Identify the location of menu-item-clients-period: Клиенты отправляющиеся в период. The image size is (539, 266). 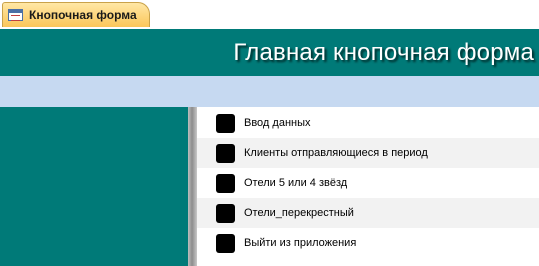
(368, 153).